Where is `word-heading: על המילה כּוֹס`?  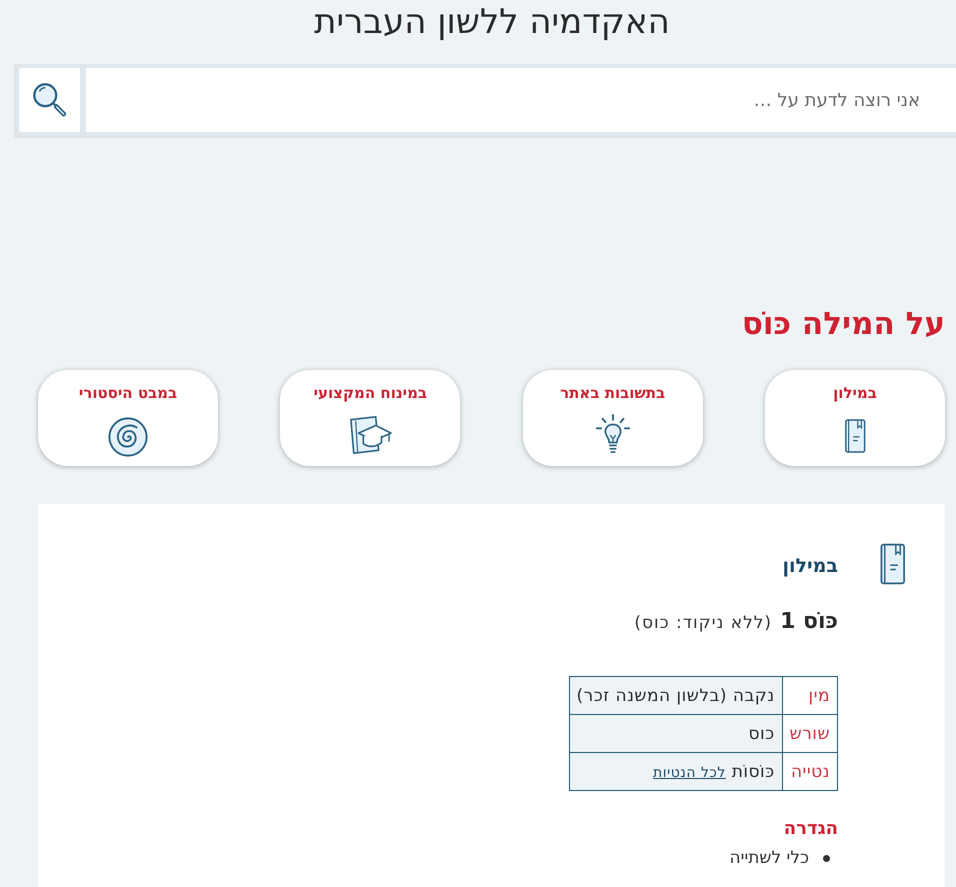
word-heading: על המילה כּוֹס is located at coordinates (843, 324).